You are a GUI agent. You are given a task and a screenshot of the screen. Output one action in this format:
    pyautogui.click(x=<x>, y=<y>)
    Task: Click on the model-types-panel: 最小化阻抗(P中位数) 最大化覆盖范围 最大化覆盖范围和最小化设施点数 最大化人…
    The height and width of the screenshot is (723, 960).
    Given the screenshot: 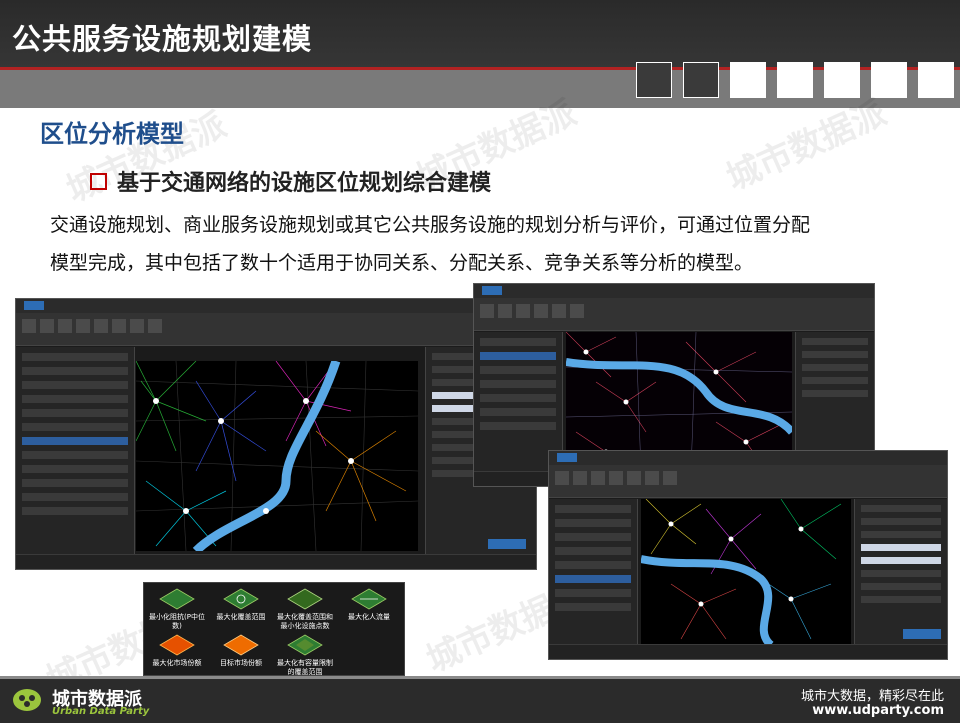 What is the action you would take?
    pyautogui.click(x=274, y=629)
    